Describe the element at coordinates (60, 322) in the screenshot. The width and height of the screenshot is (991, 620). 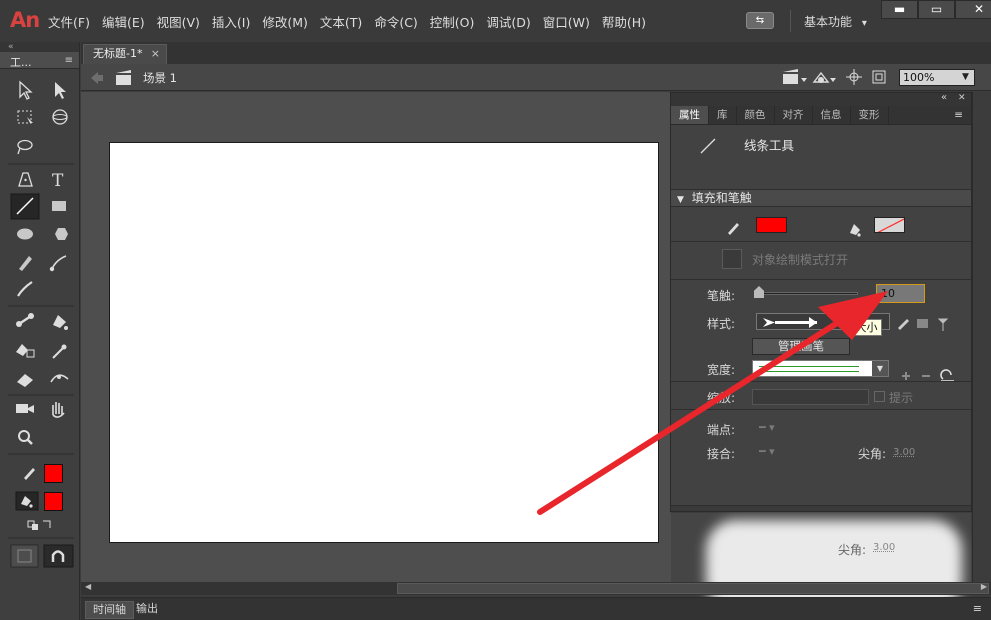
I see `paint-bucket-tool-icon` at that location.